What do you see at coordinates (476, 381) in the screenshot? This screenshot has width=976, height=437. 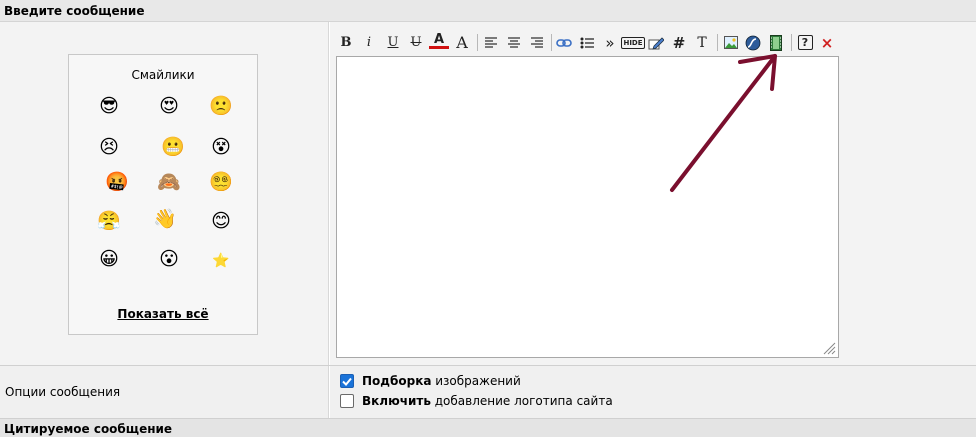 I see `option-text: изображений` at bounding box center [476, 381].